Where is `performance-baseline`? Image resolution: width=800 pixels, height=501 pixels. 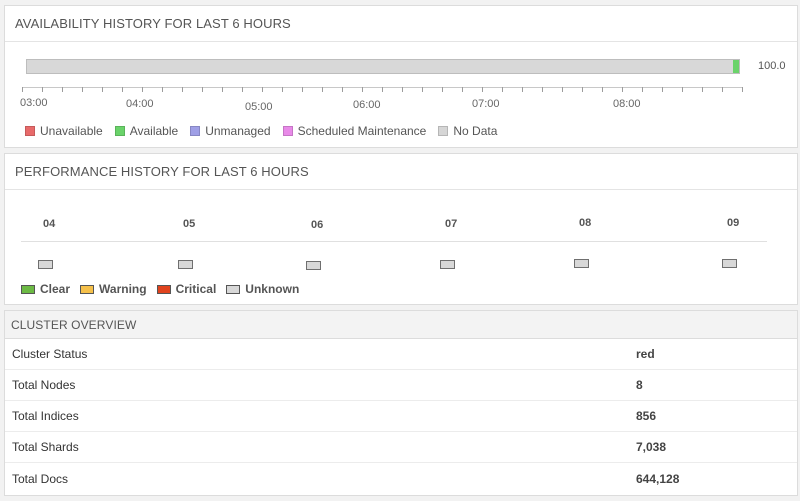
performance-baseline is located at coordinates (394, 241).